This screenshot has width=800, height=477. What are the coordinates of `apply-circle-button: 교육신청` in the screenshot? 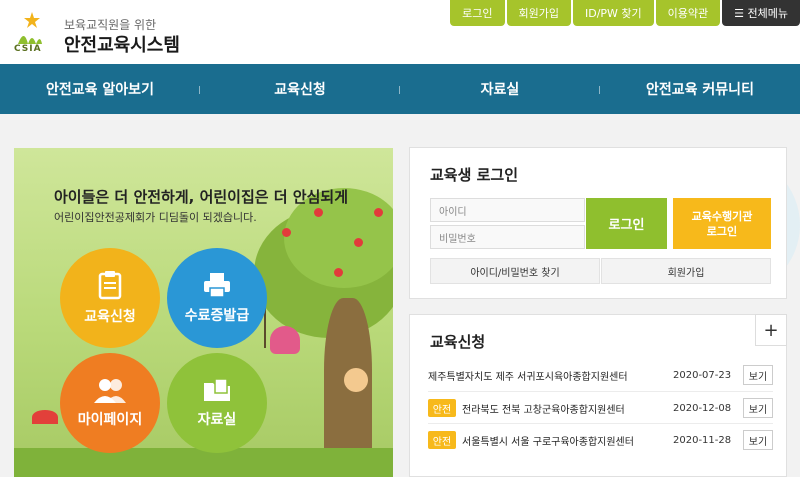 It's located at (110, 298).